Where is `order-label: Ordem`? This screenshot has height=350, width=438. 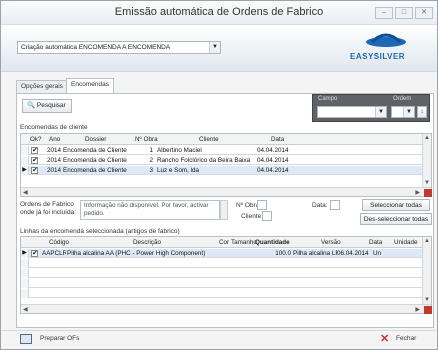 order-label: Ordem is located at coordinates (402, 99).